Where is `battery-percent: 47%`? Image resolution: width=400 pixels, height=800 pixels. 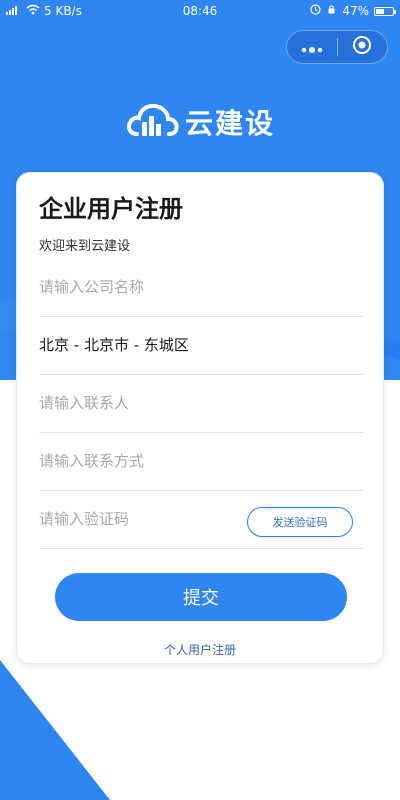
battery-percent: 47% is located at coordinates (355, 11).